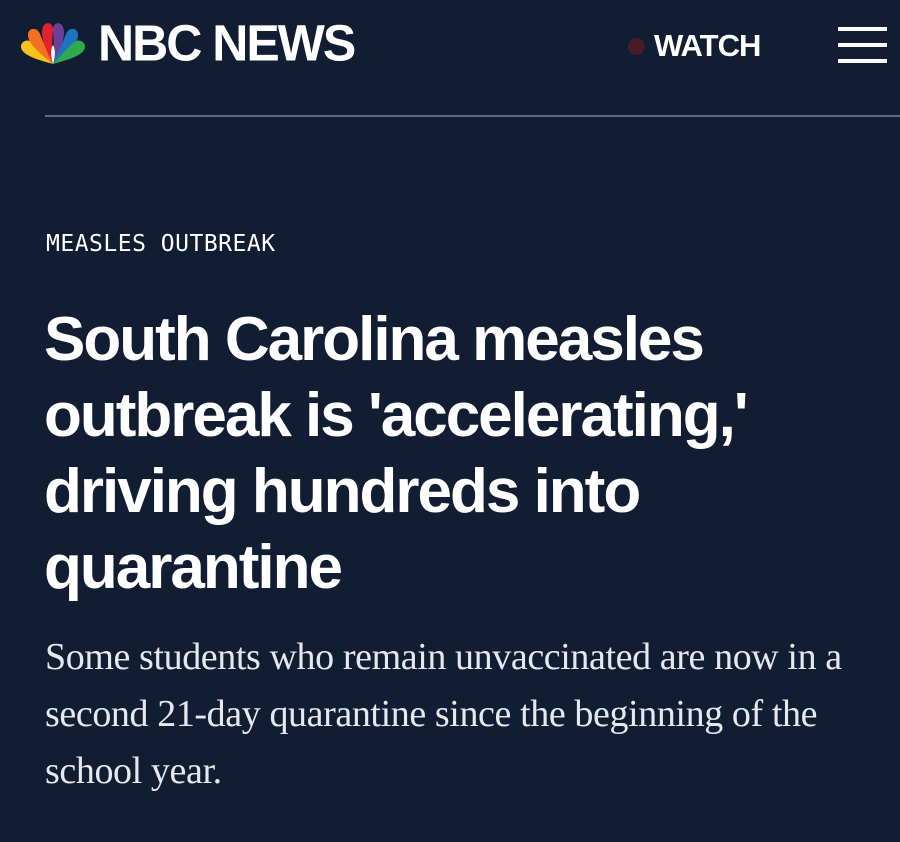 This screenshot has height=842, width=900. I want to click on site-header: NBC NEWS WATCH, so click(450, 58).